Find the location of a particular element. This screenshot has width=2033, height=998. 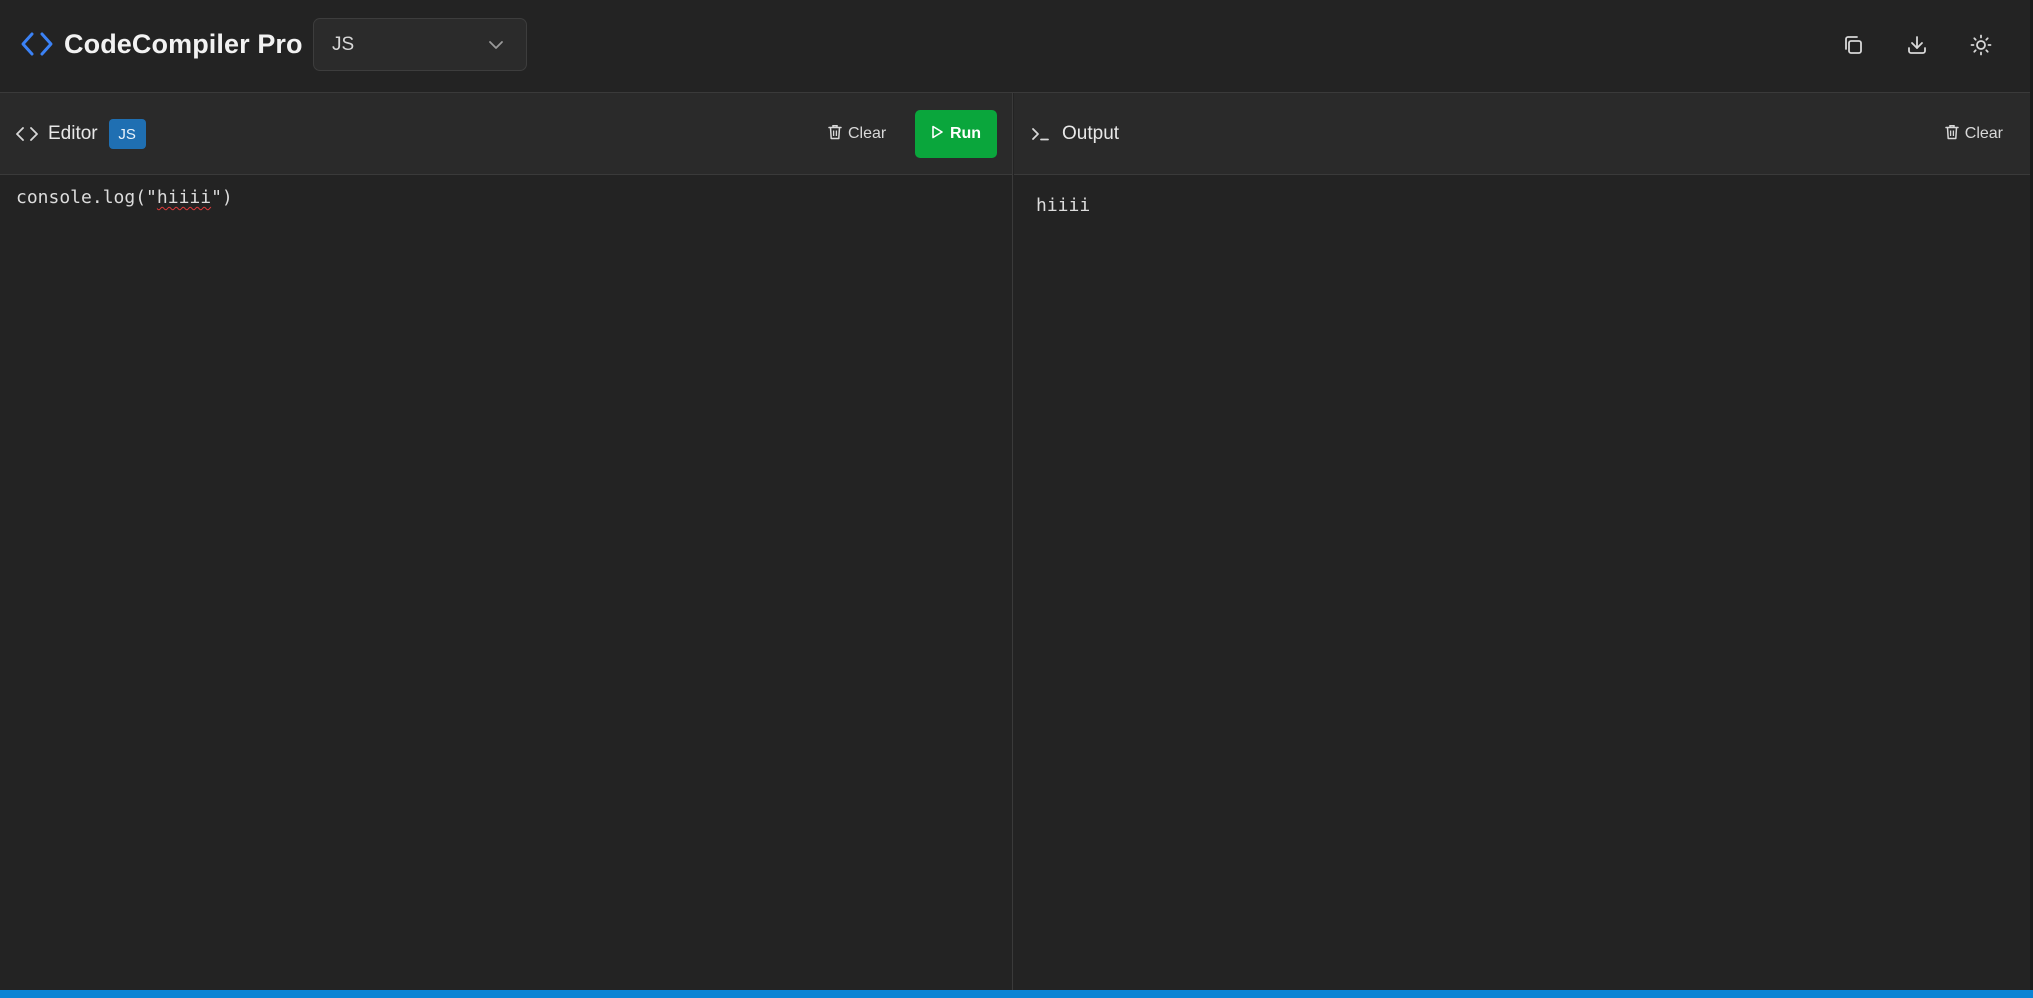

code-suffix: ") is located at coordinates (222, 197).